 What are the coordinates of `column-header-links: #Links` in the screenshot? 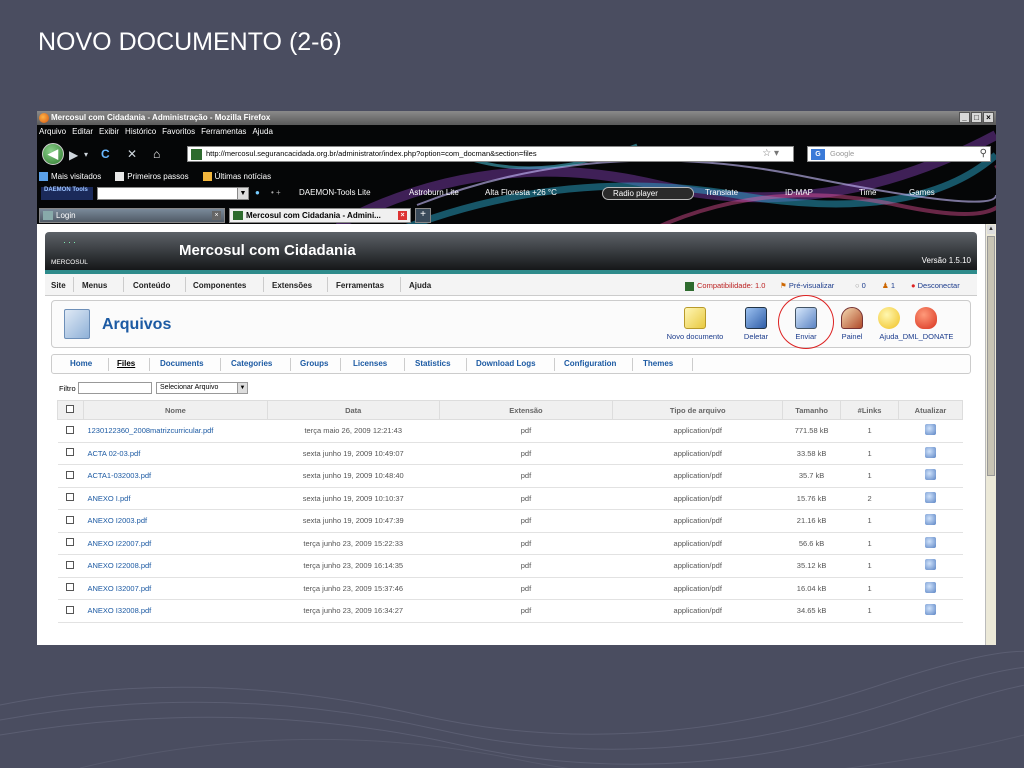 It's located at (870, 410).